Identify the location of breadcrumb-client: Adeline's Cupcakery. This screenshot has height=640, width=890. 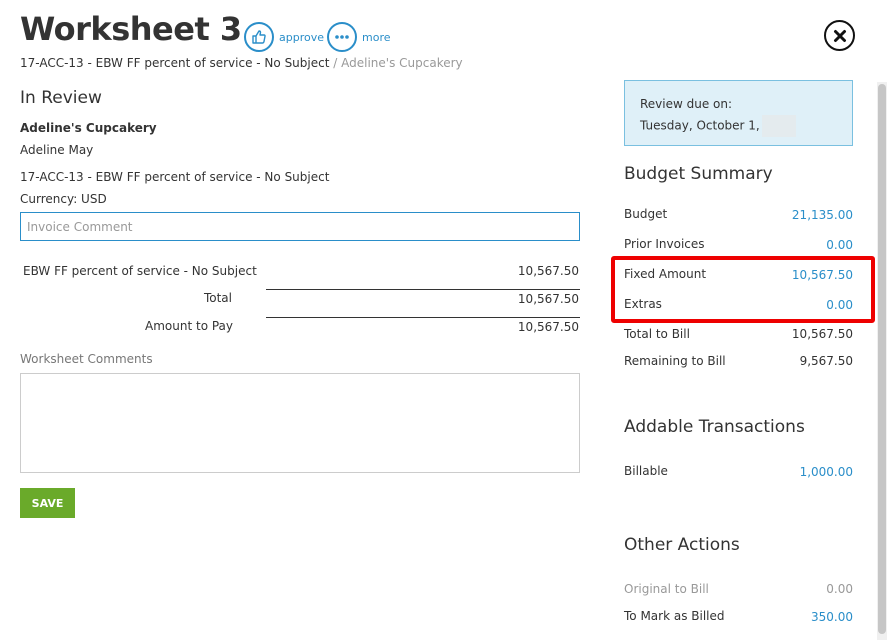
(402, 63).